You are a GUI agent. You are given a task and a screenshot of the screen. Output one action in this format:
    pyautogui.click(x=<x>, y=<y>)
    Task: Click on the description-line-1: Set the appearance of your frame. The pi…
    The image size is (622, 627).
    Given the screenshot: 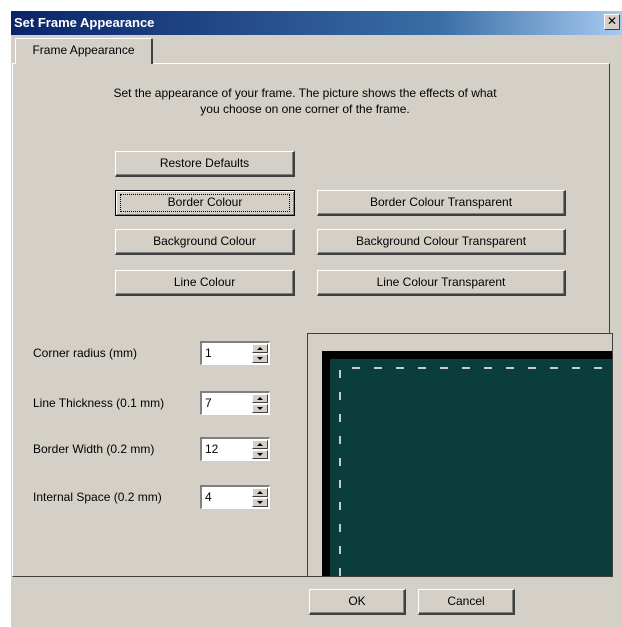 What is the action you would take?
    pyautogui.click(x=305, y=93)
    